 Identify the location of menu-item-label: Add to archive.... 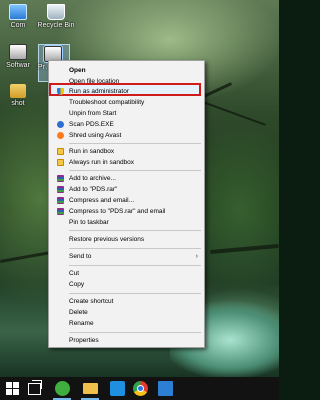
(92, 178).